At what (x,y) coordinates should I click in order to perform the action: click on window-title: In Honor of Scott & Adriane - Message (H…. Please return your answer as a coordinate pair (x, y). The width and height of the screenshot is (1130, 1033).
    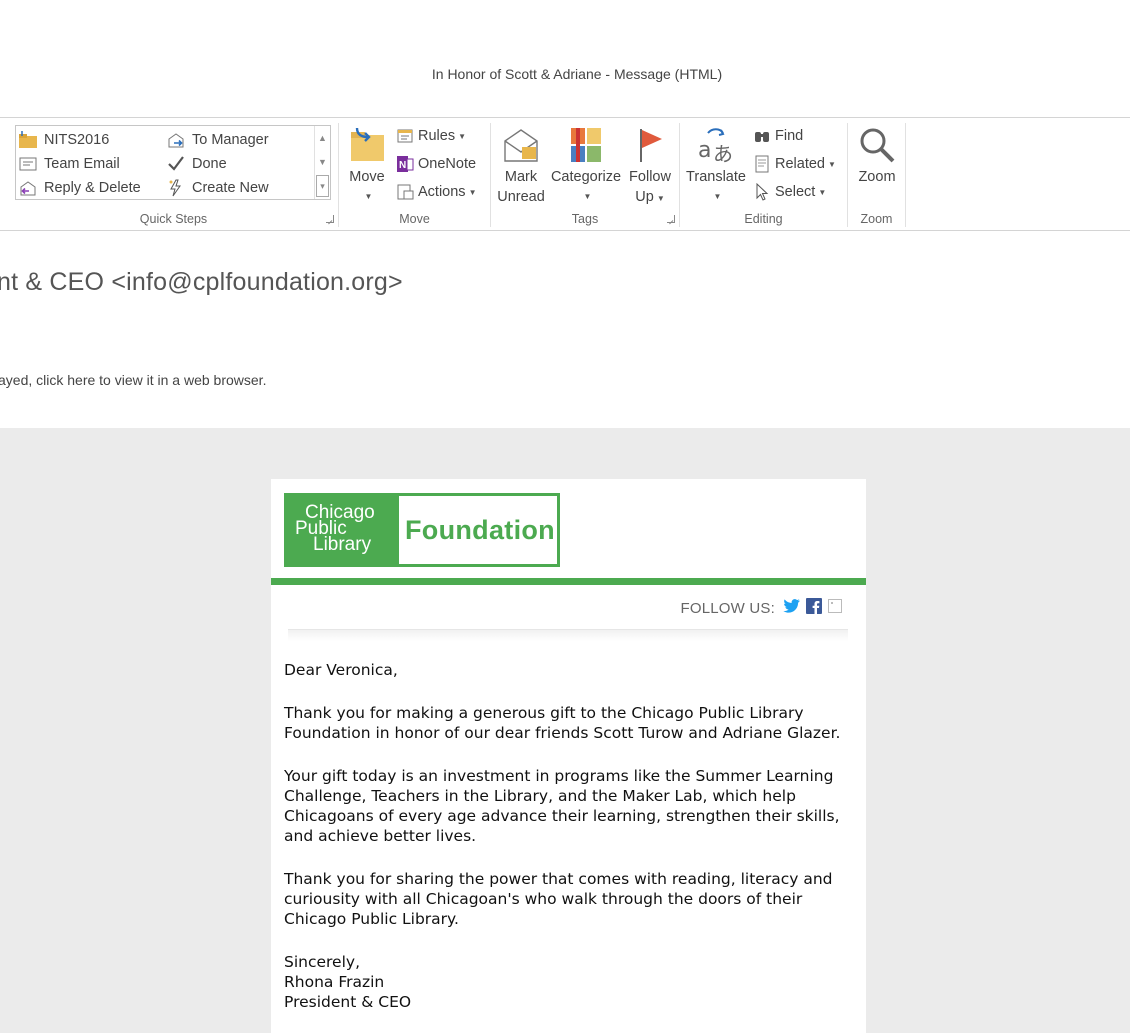
    Looking at the image, I should click on (577, 74).